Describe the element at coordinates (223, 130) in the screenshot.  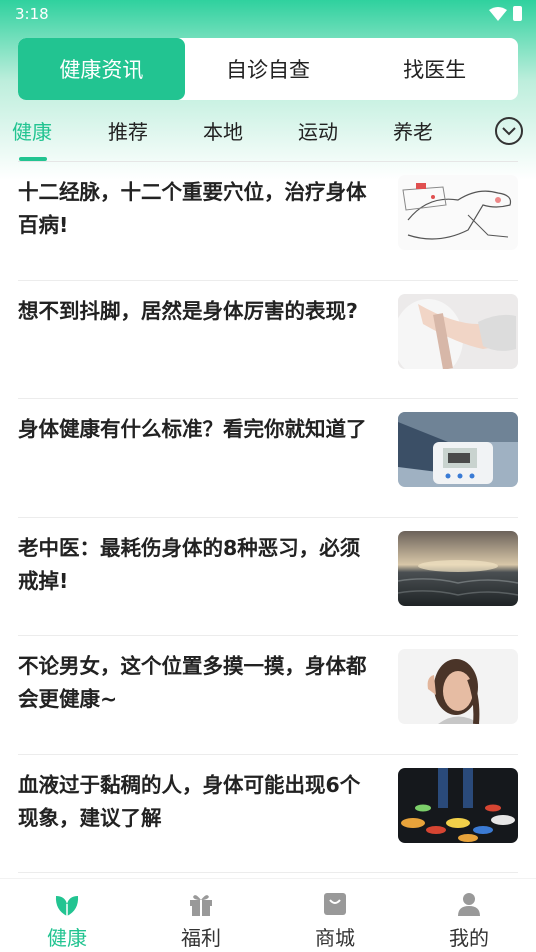
I see `tab-local: 本地` at that location.